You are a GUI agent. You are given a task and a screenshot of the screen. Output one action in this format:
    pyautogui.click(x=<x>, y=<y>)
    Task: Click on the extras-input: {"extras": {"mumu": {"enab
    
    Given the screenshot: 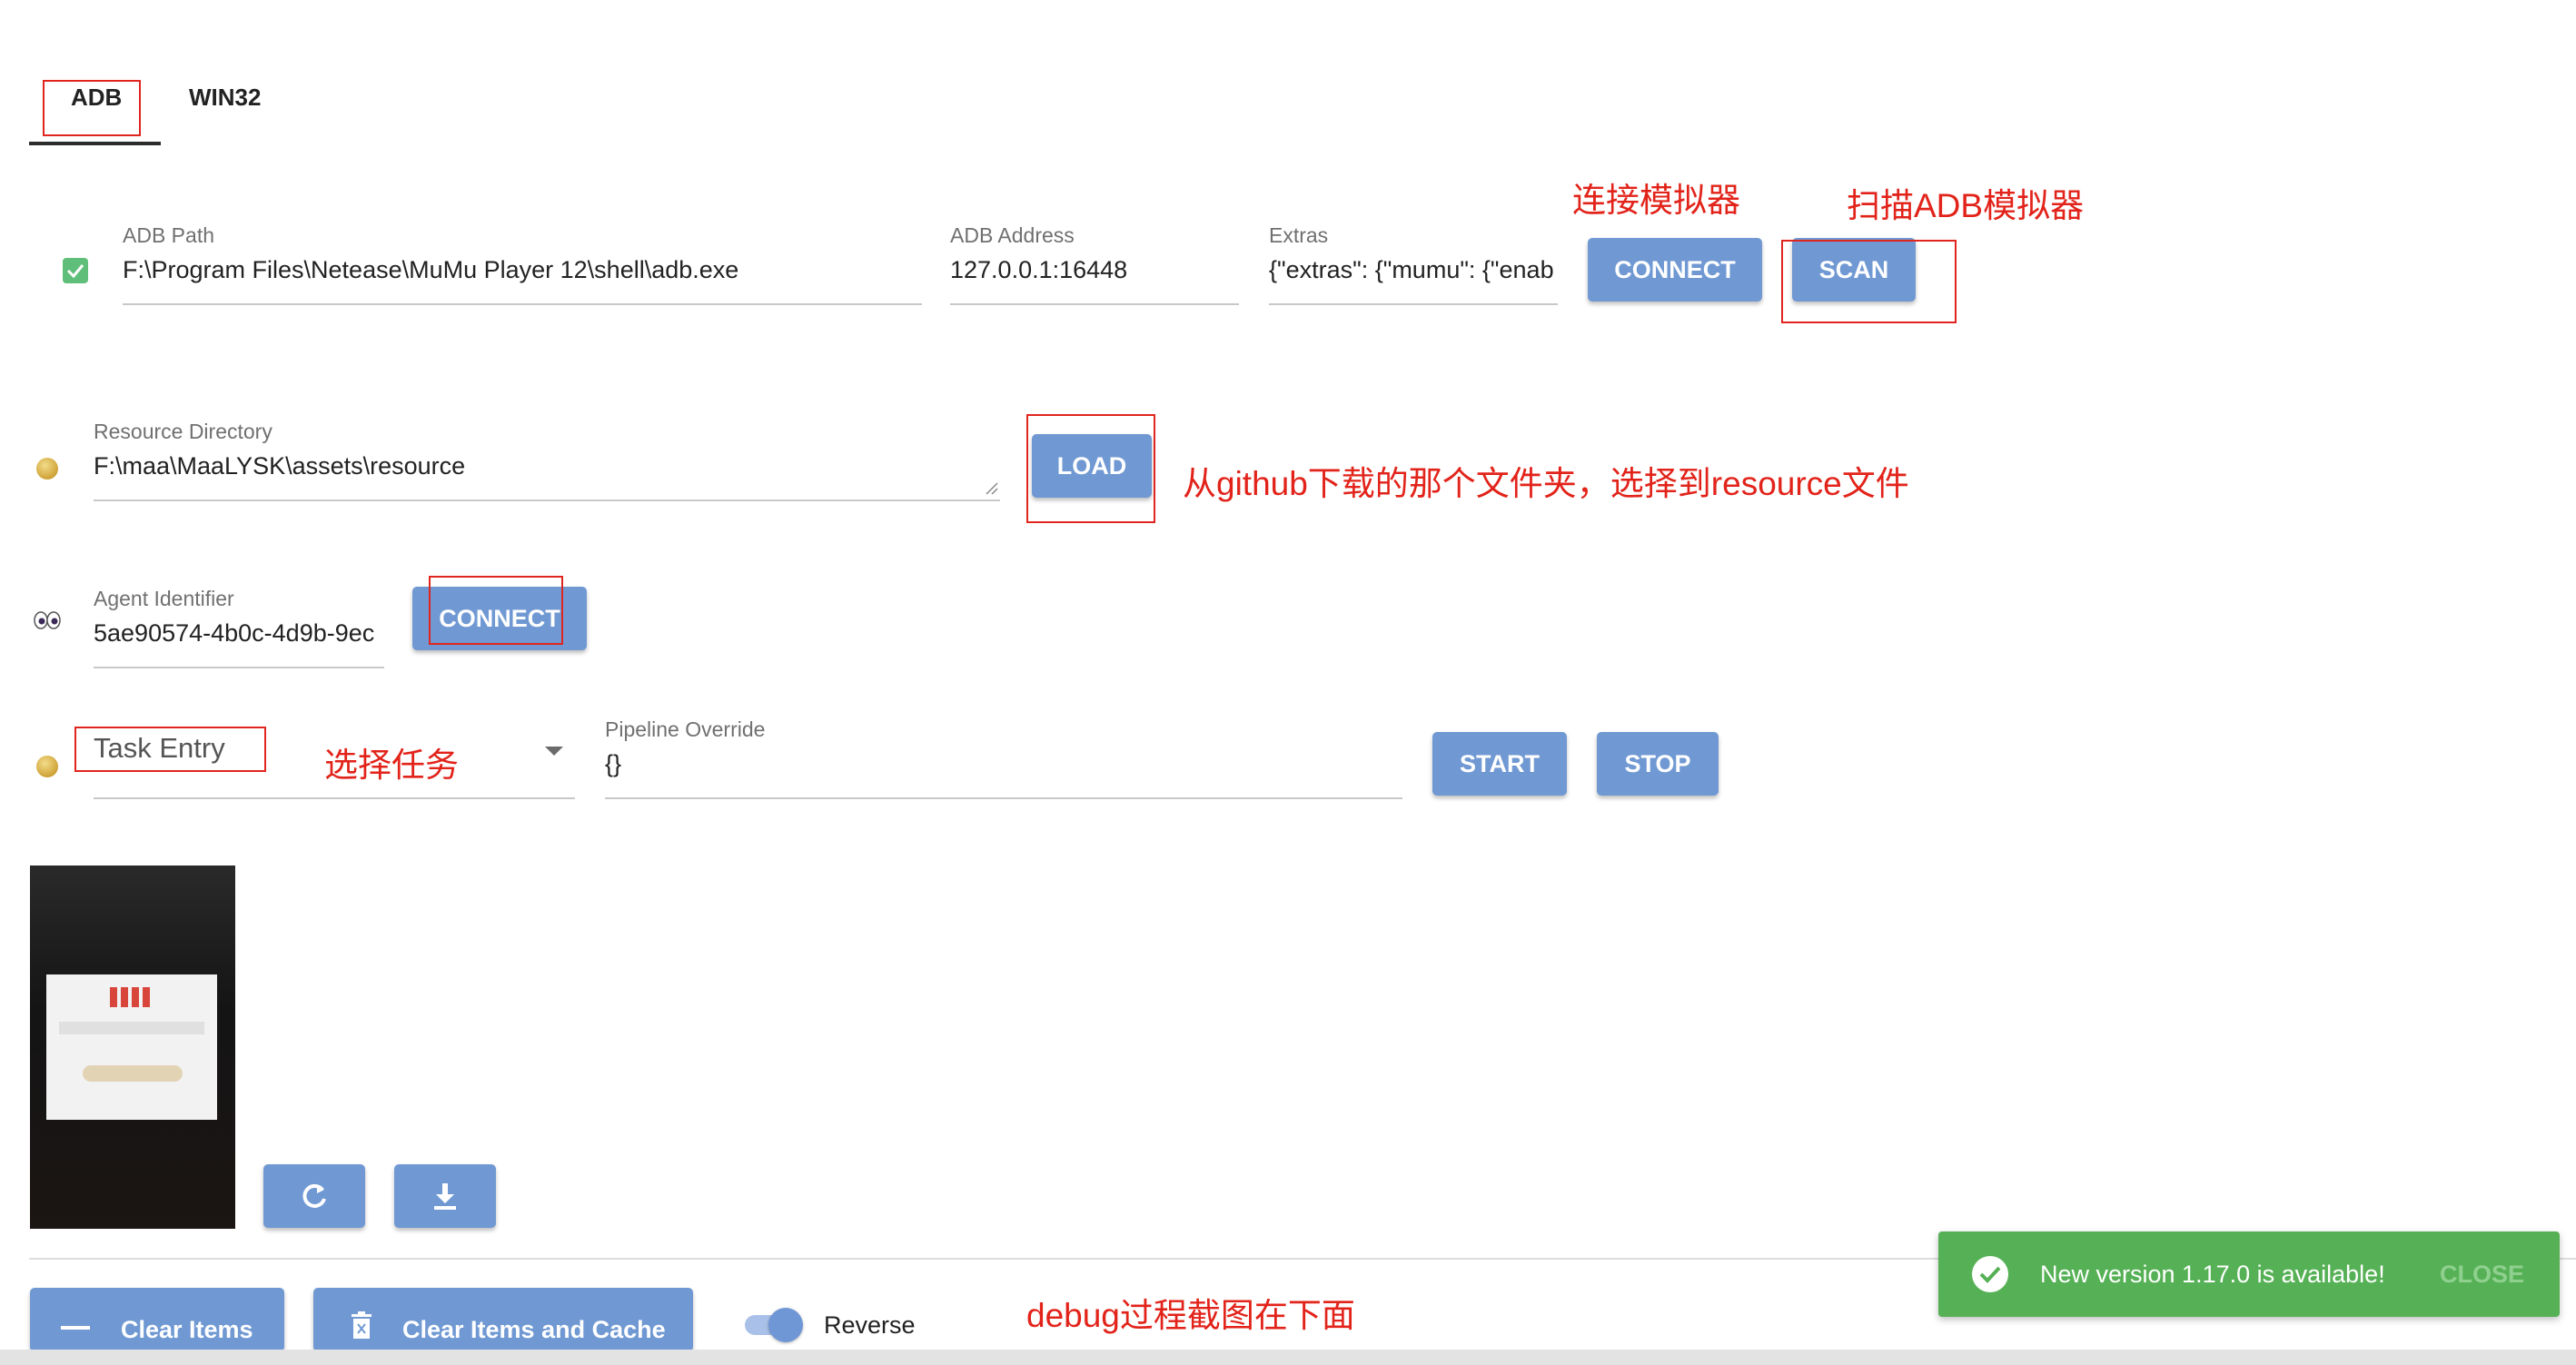 What is the action you would take?
    pyautogui.click(x=1413, y=270)
    